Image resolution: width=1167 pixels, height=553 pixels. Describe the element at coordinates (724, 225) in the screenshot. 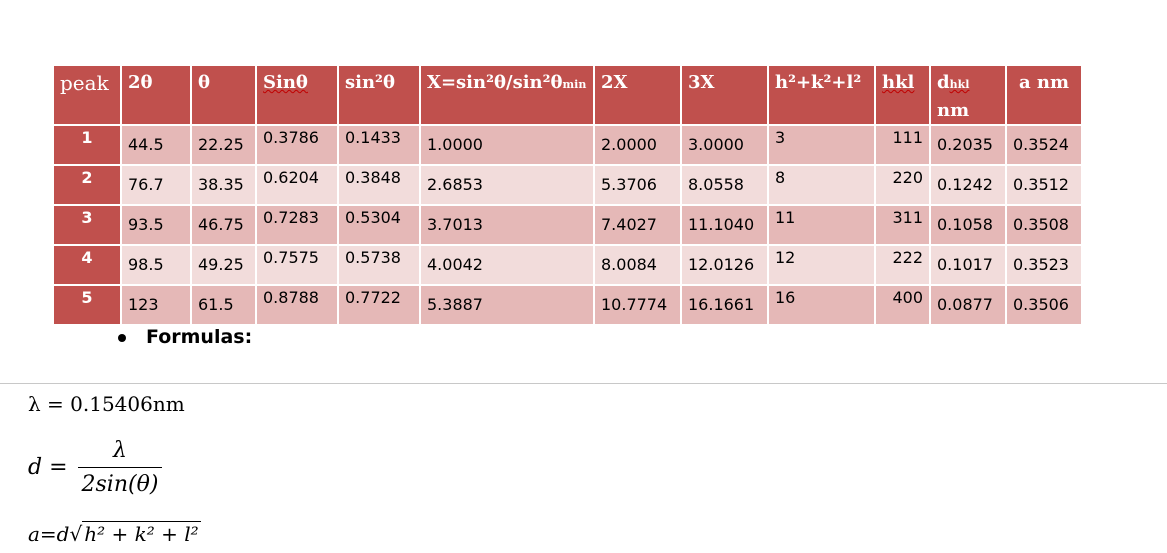

I see `table-cell: 11.1040` at that location.